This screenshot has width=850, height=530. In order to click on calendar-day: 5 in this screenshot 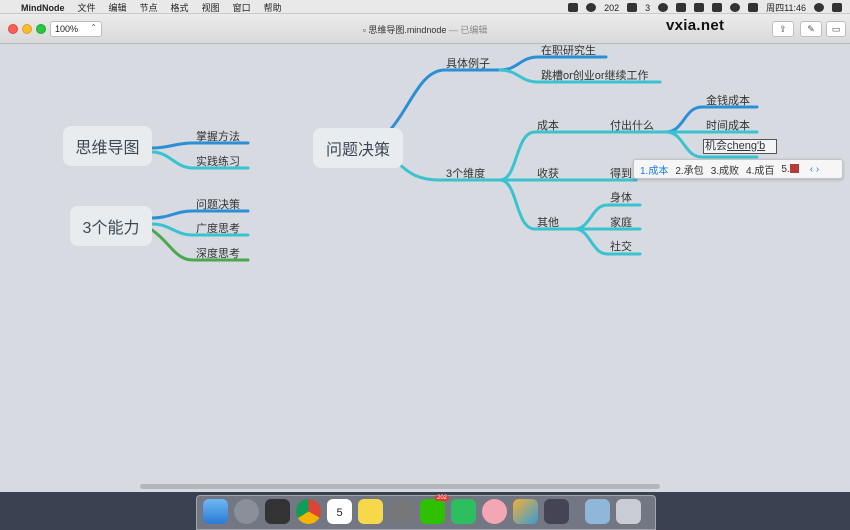, I will do `click(339, 513)`.